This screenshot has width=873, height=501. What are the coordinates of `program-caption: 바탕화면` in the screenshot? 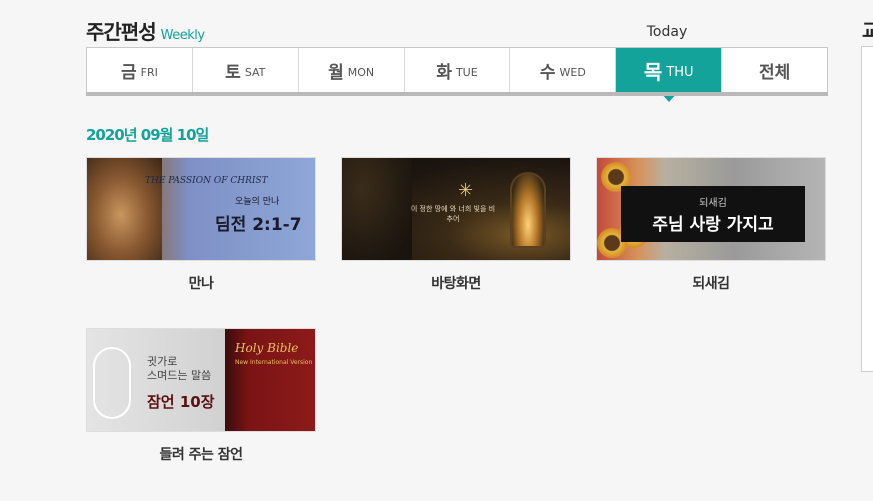 It's located at (456, 283).